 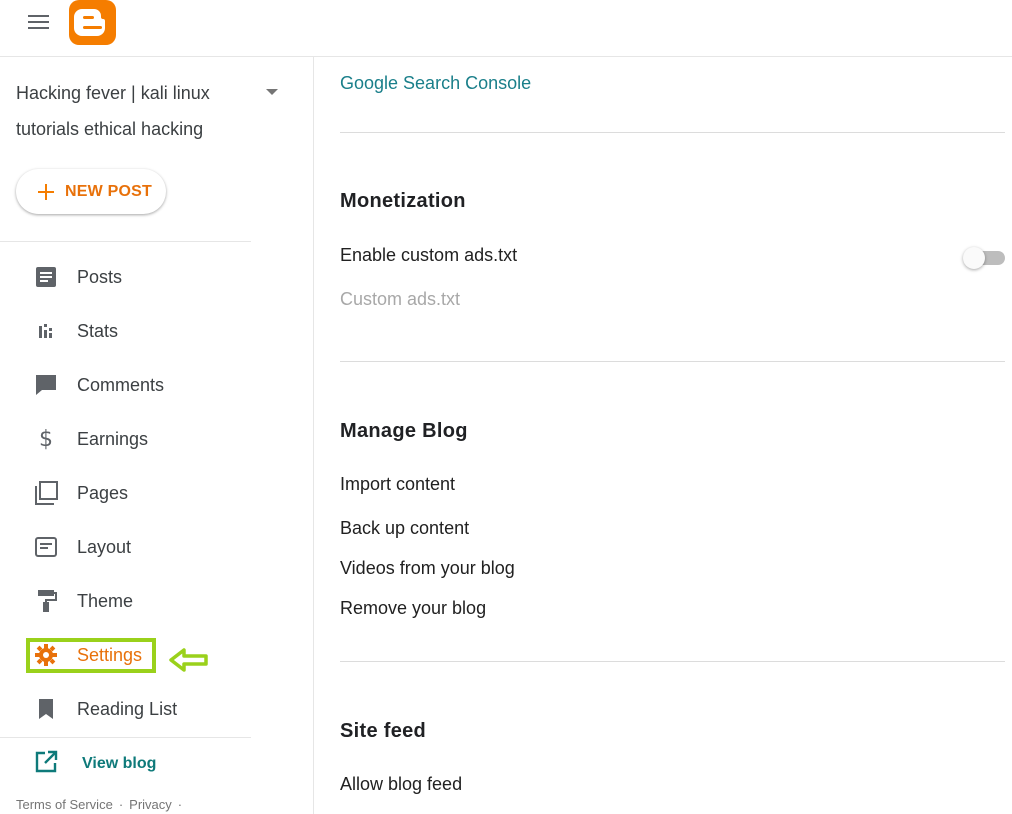 I want to click on site-feed-title: Site feed, so click(x=383, y=731).